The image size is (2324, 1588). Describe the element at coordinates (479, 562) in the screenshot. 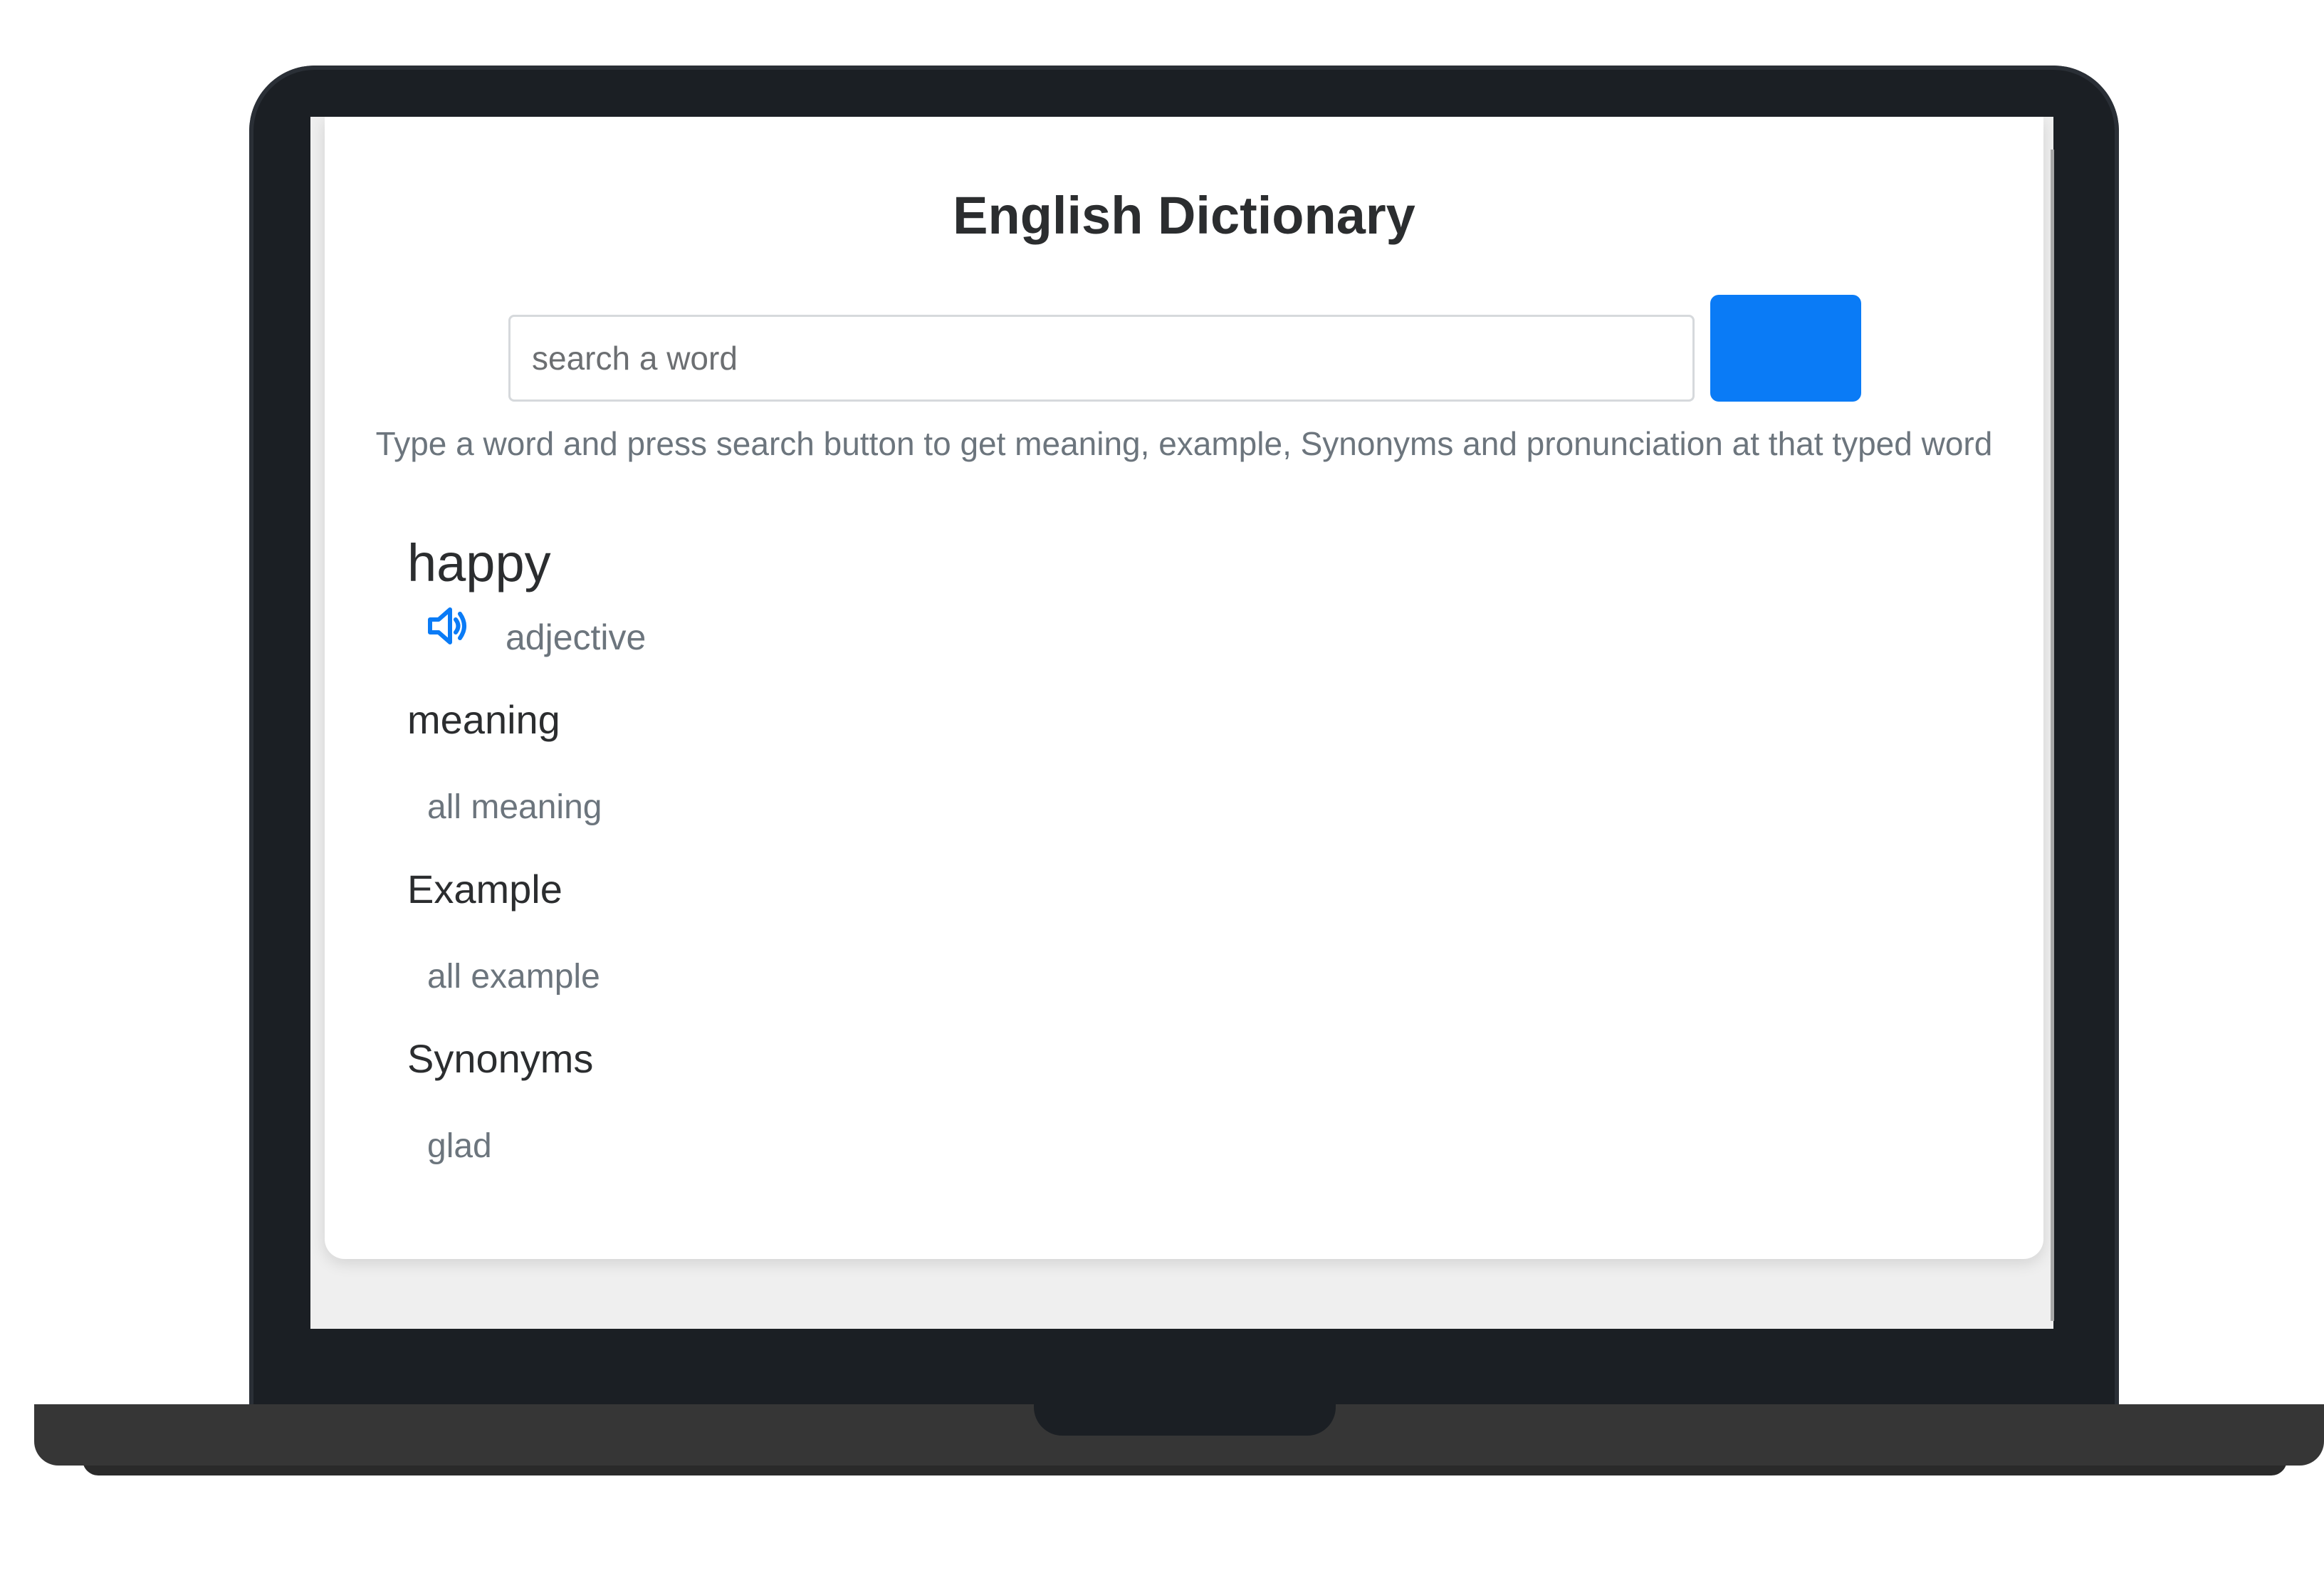

I see `result-word: happy` at that location.